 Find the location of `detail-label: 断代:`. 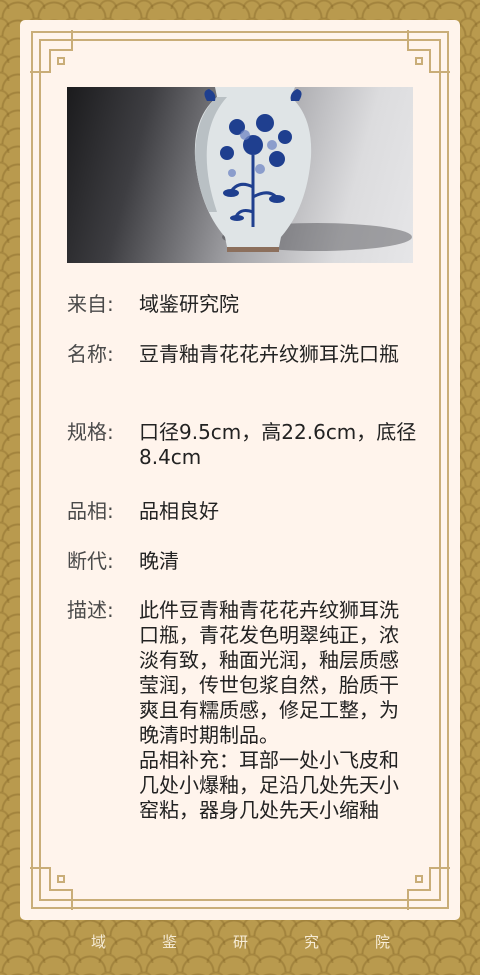

detail-label: 断代: is located at coordinates (90, 561).